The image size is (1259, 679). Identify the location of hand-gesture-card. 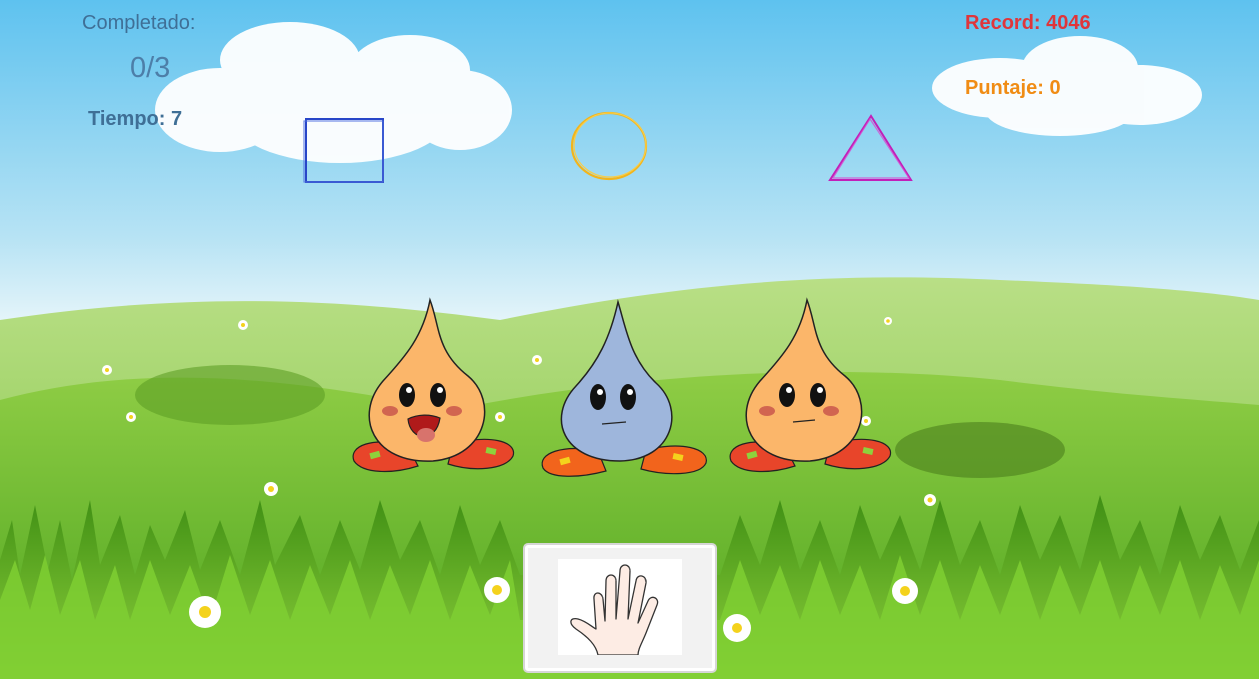
(620, 608).